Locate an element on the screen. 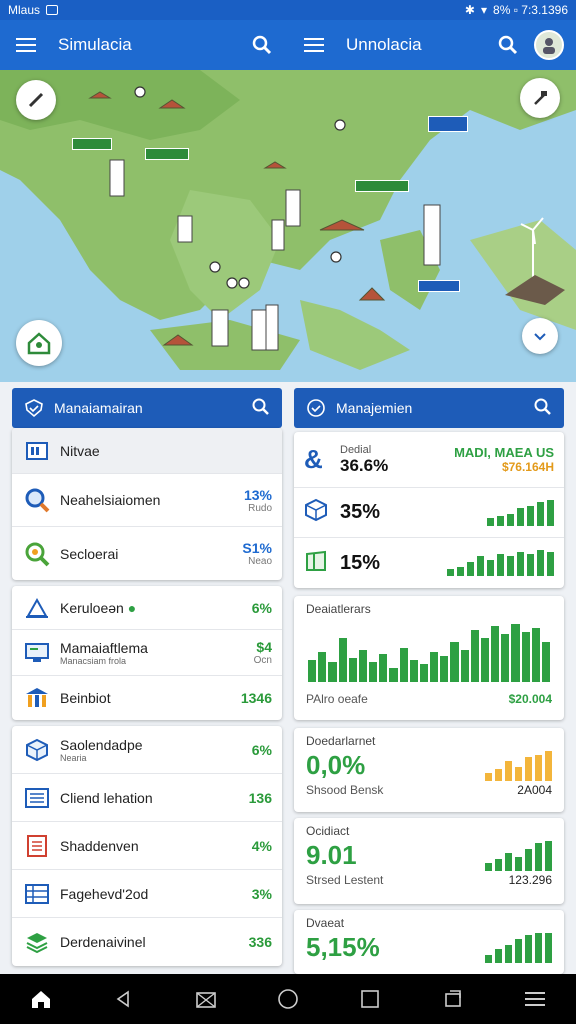 This screenshot has height=1024, width=576. menu-button is located at coordinates (535, 999).